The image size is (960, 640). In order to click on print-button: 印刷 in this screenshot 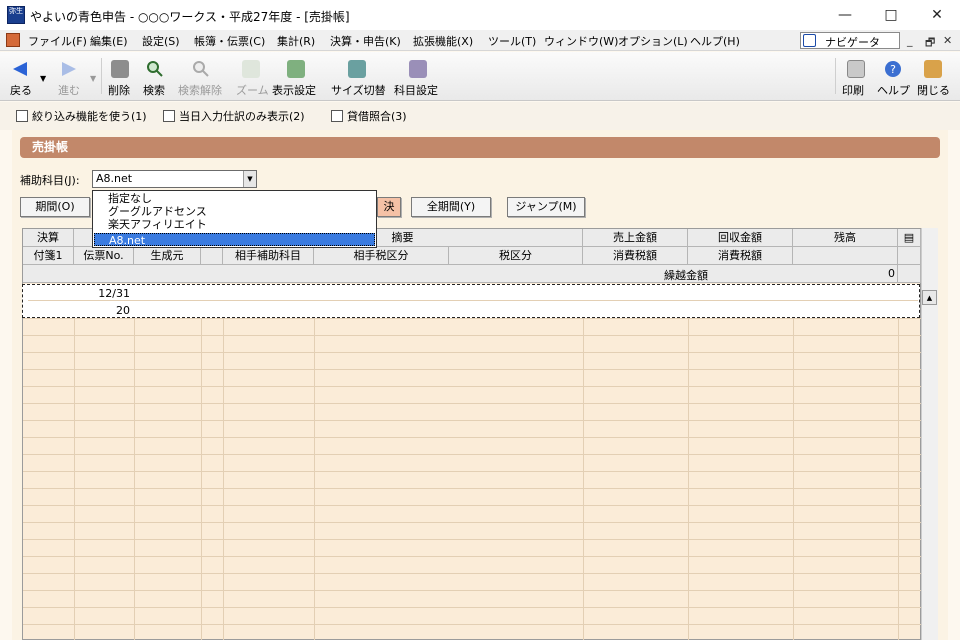, I will do `click(855, 78)`.